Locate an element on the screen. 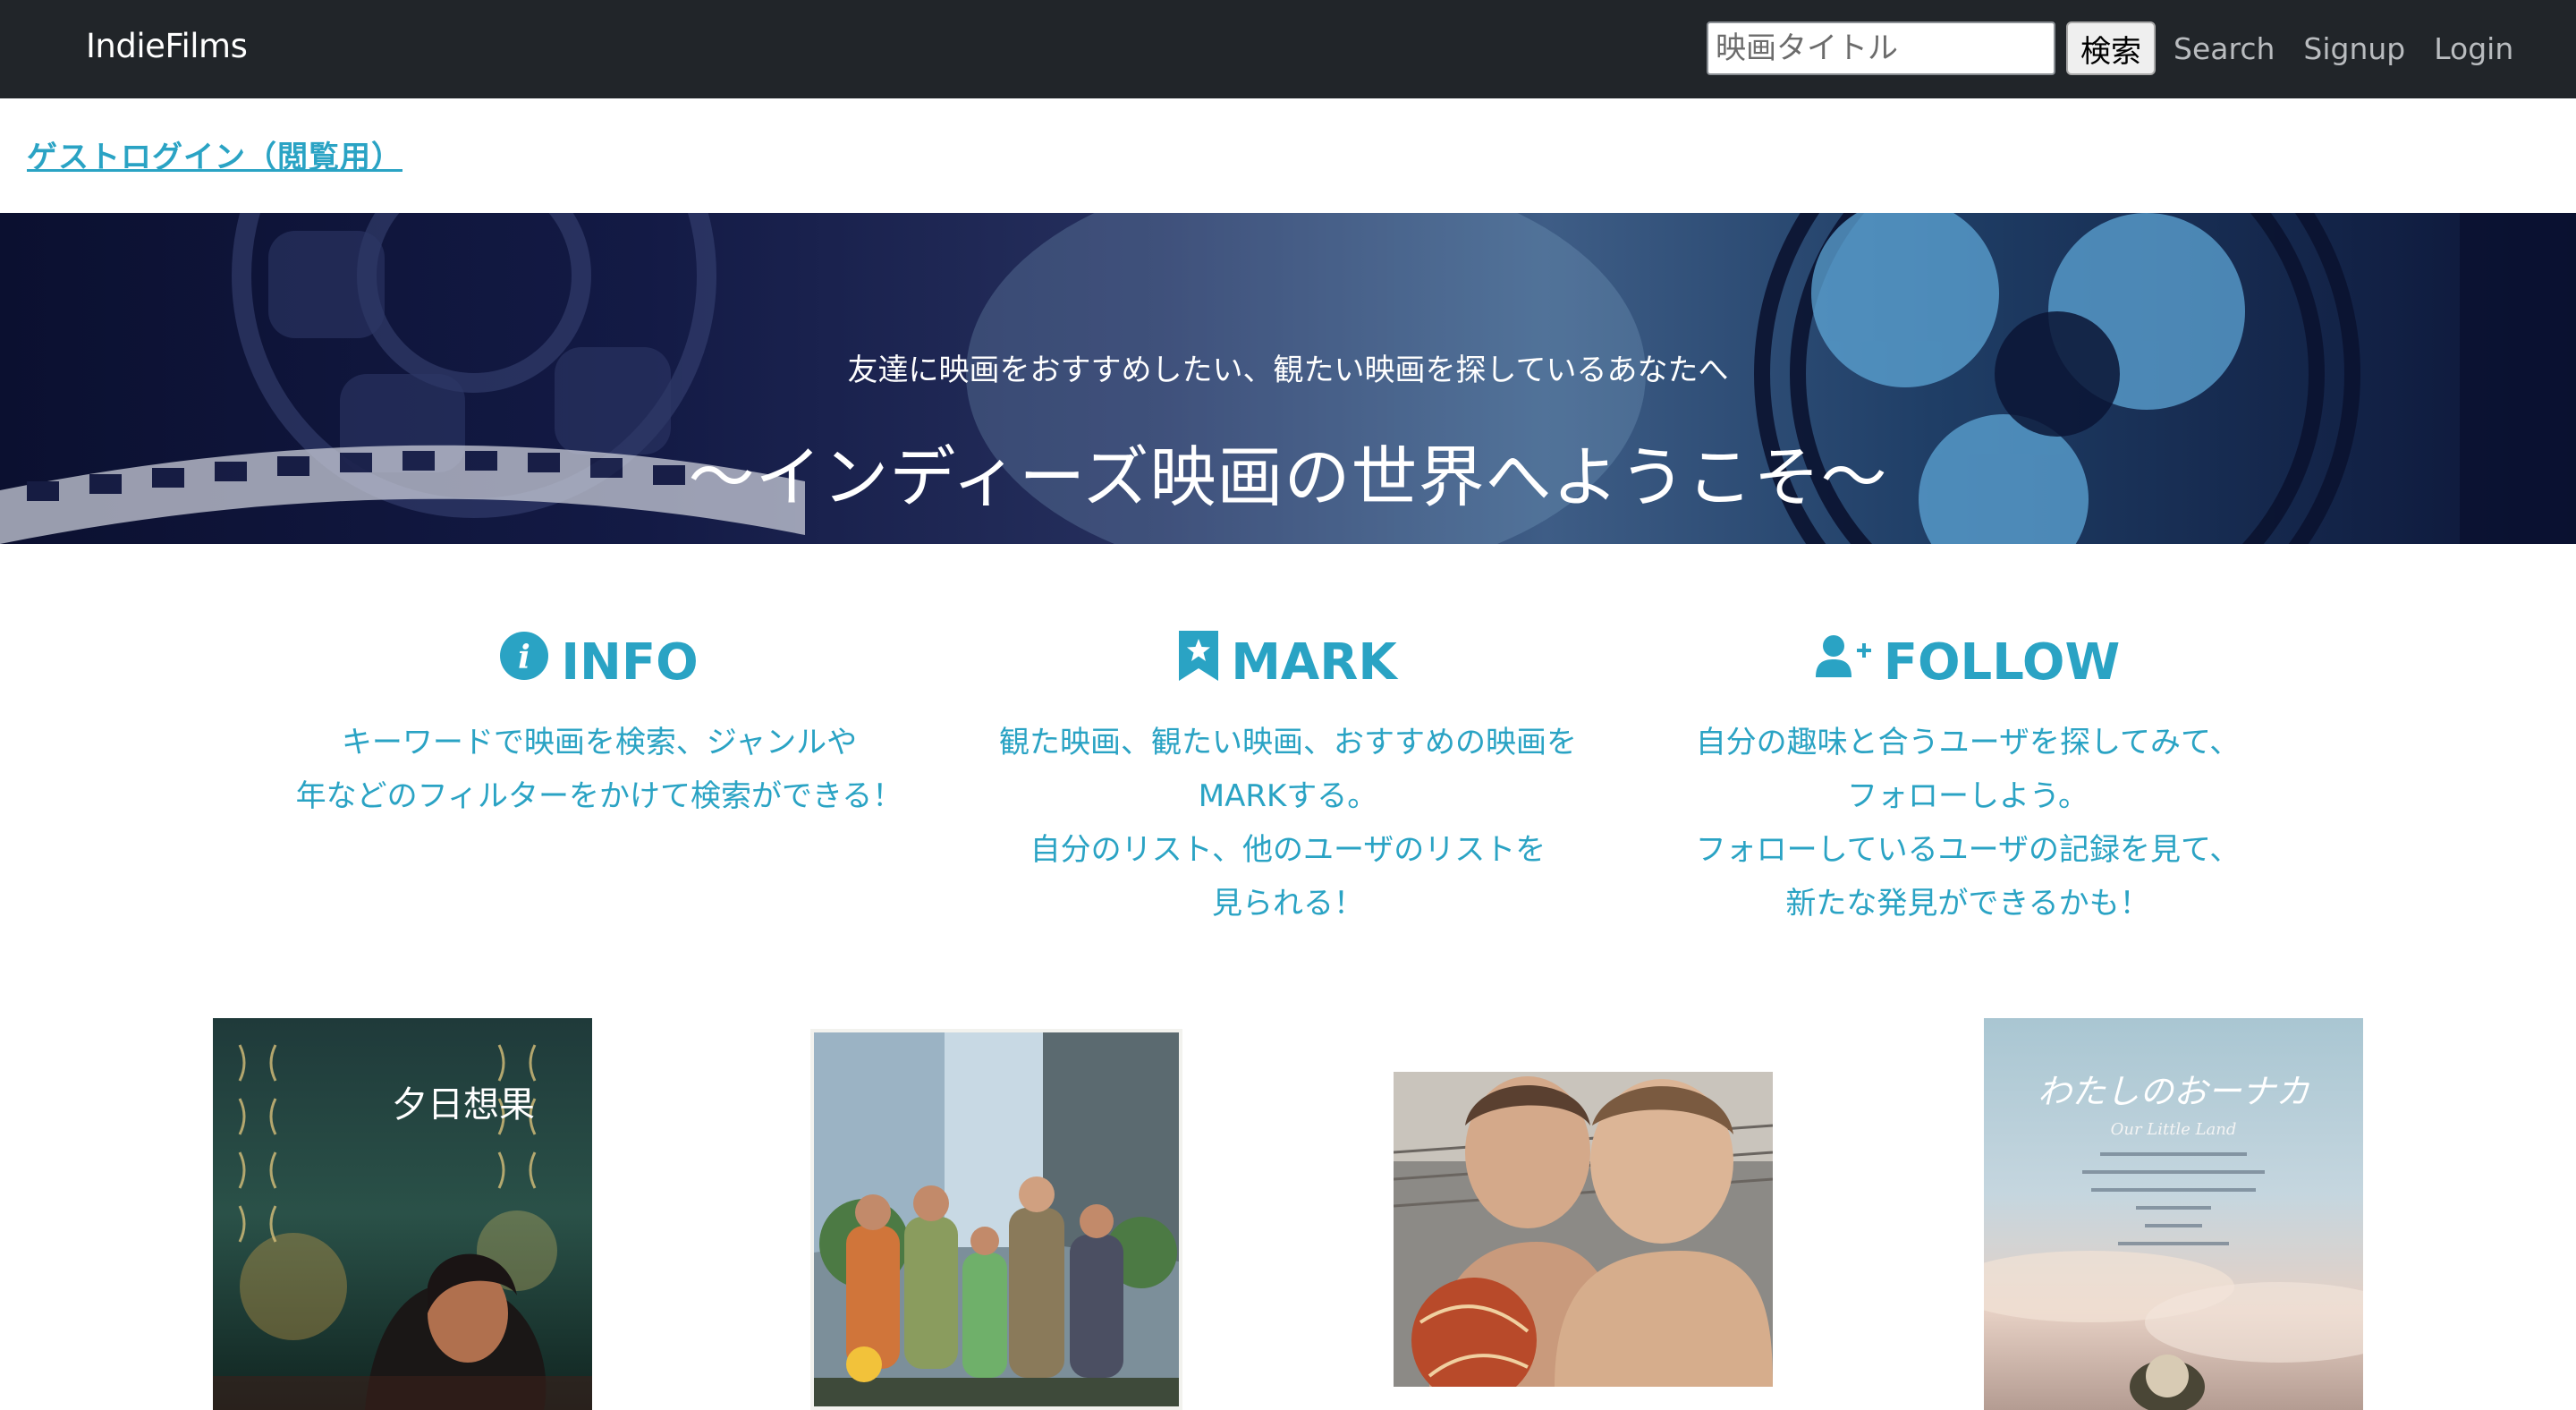 The height and width of the screenshot is (1410, 2576). nav-right-group: 検索 Search Signup Login is located at coordinates (2110, 48).